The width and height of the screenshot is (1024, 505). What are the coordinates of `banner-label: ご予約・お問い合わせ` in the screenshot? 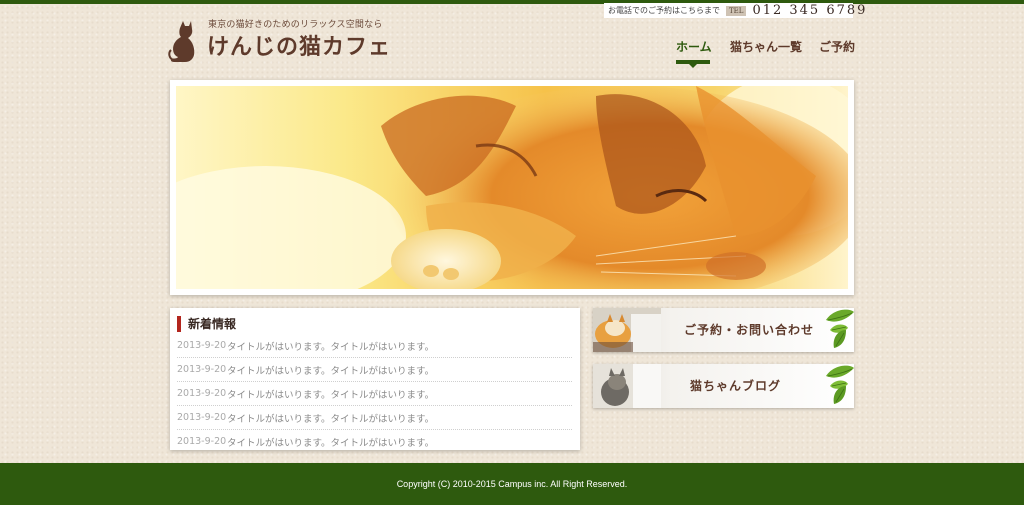 It's located at (748, 330).